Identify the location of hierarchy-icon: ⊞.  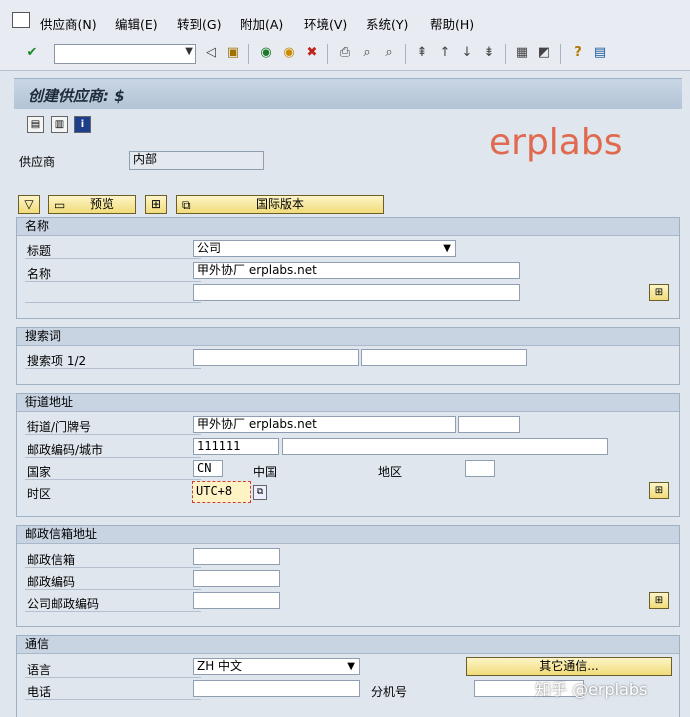
(156, 204).